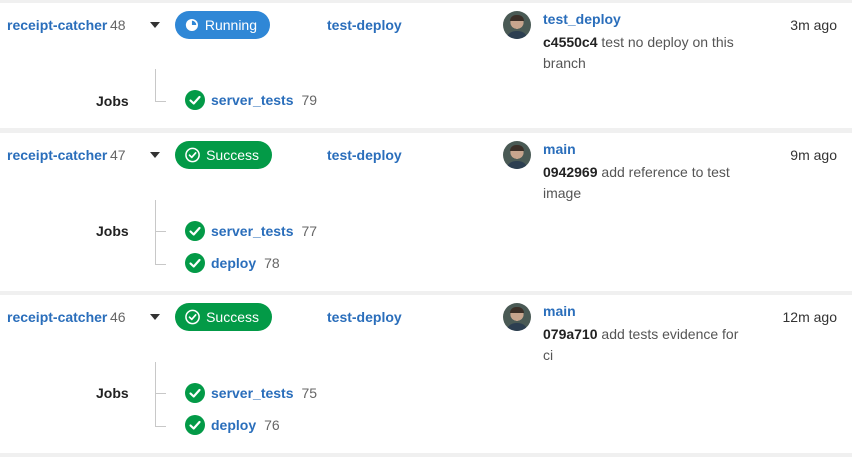 The height and width of the screenshot is (457, 852). I want to click on timestamp: 12m ago, so click(809, 317).